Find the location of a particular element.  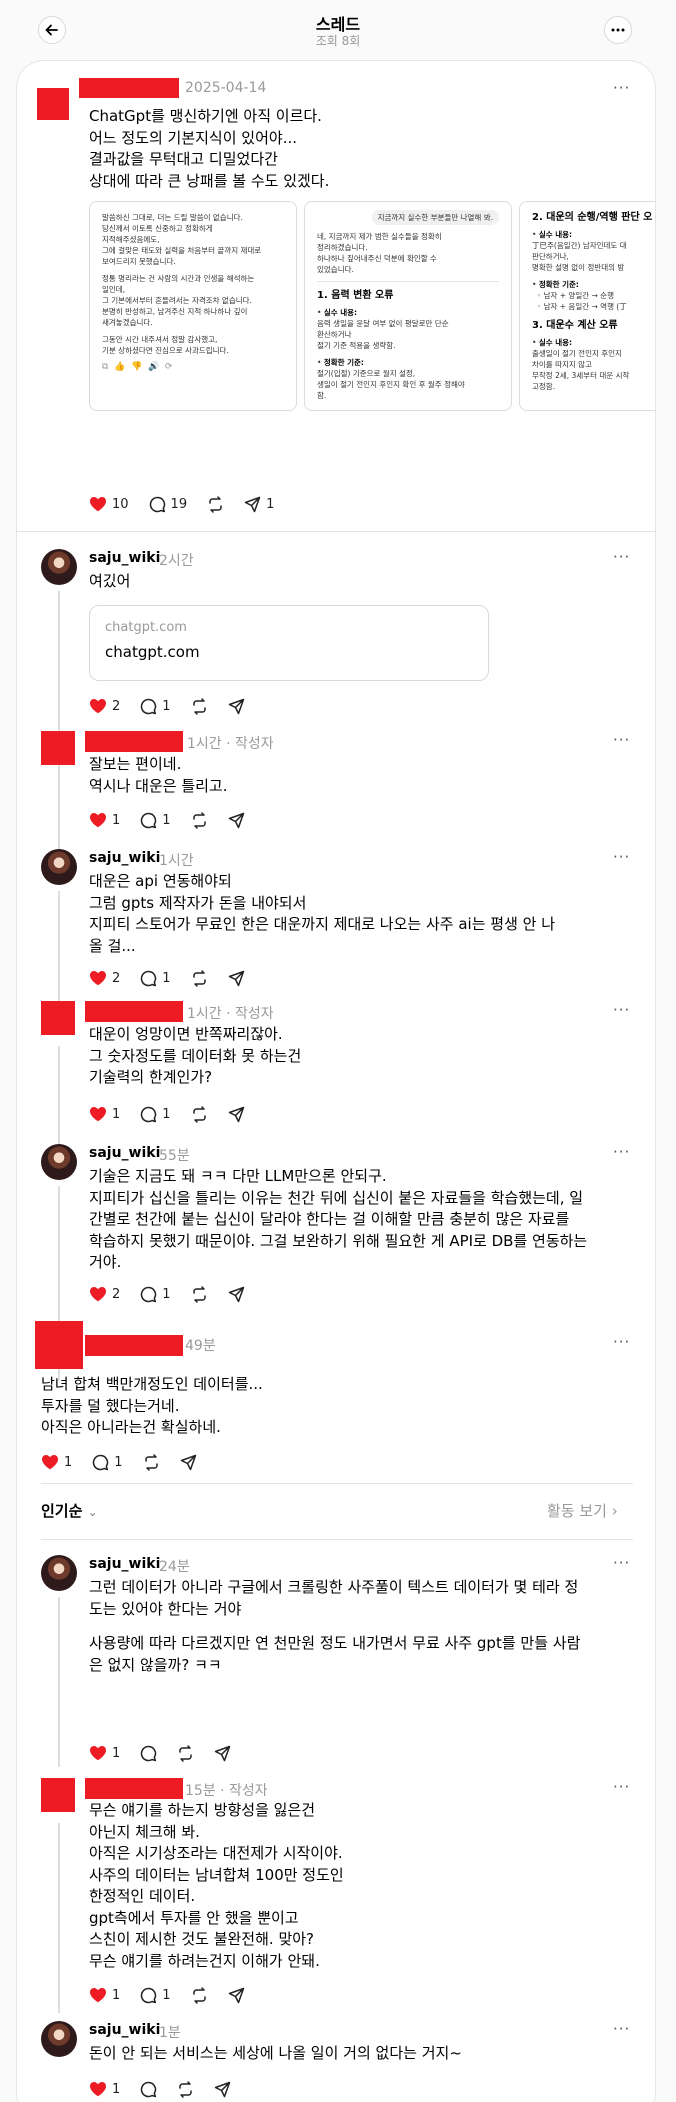

divider is located at coordinates (336, 531).